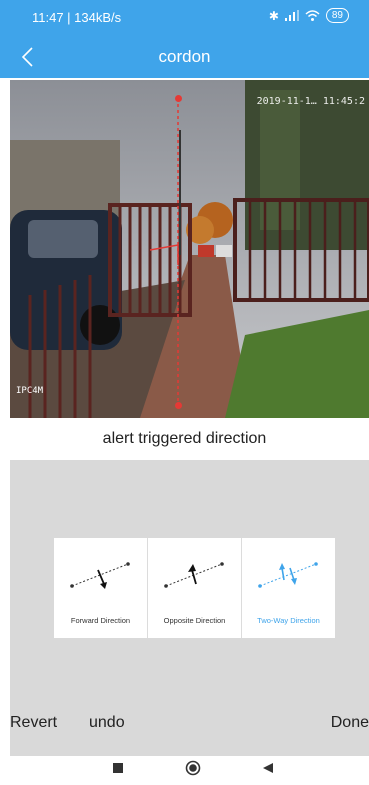 The width and height of the screenshot is (369, 785). What do you see at coordinates (184, 770) in the screenshot?
I see `system-navigation-bar` at bounding box center [184, 770].